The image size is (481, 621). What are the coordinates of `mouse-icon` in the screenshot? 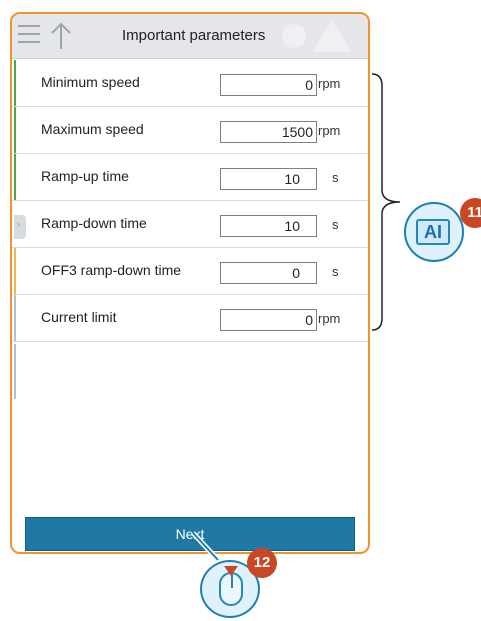 It's located at (231, 589).